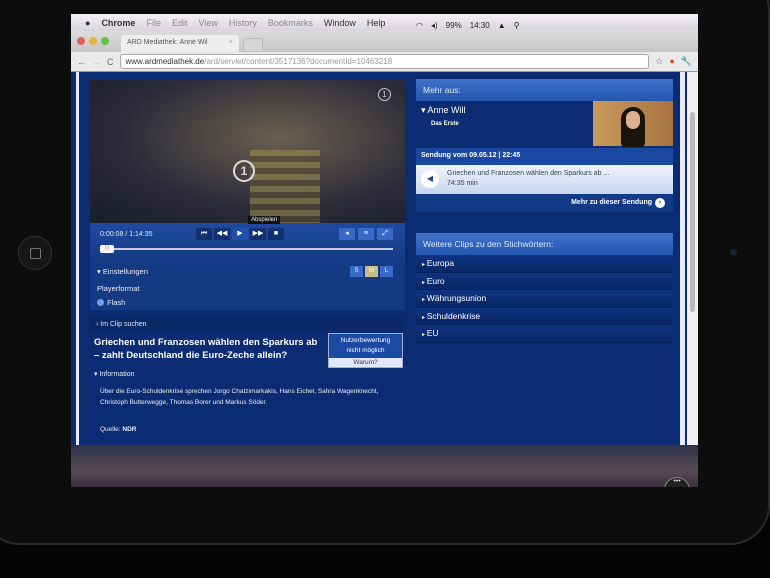 The height and width of the screenshot is (578, 770). What do you see at coordinates (480, 25) in the screenshot?
I see `clock: 14:30` at bounding box center [480, 25].